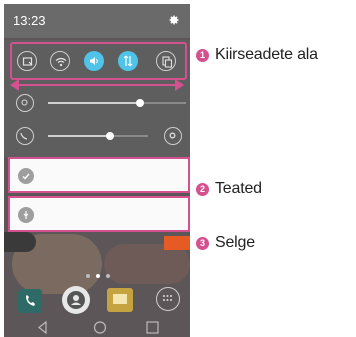 Image resolution: width=356 pixels, height=337 pixels. I want to click on sound-icon, so click(94, 61).